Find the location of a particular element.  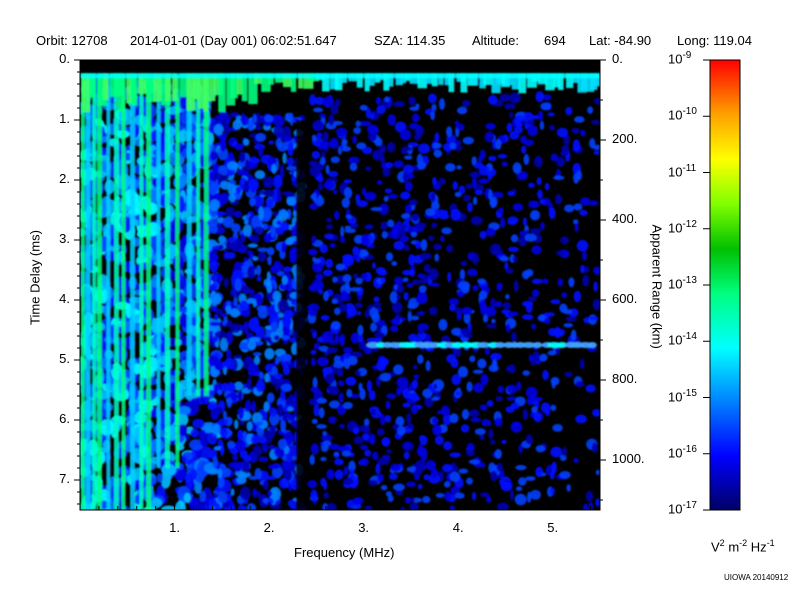

y-tick-label: 1. is located at coordinates (64, 118).